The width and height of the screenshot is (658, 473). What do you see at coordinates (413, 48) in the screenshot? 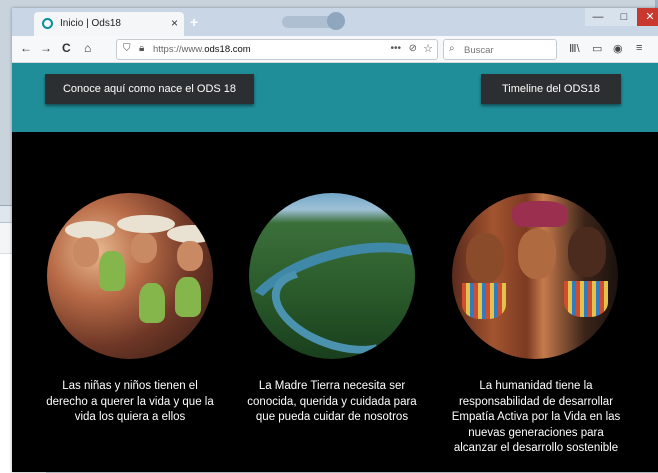
I see `pocket-icon: ⊘` at bounding box center [413, 48].